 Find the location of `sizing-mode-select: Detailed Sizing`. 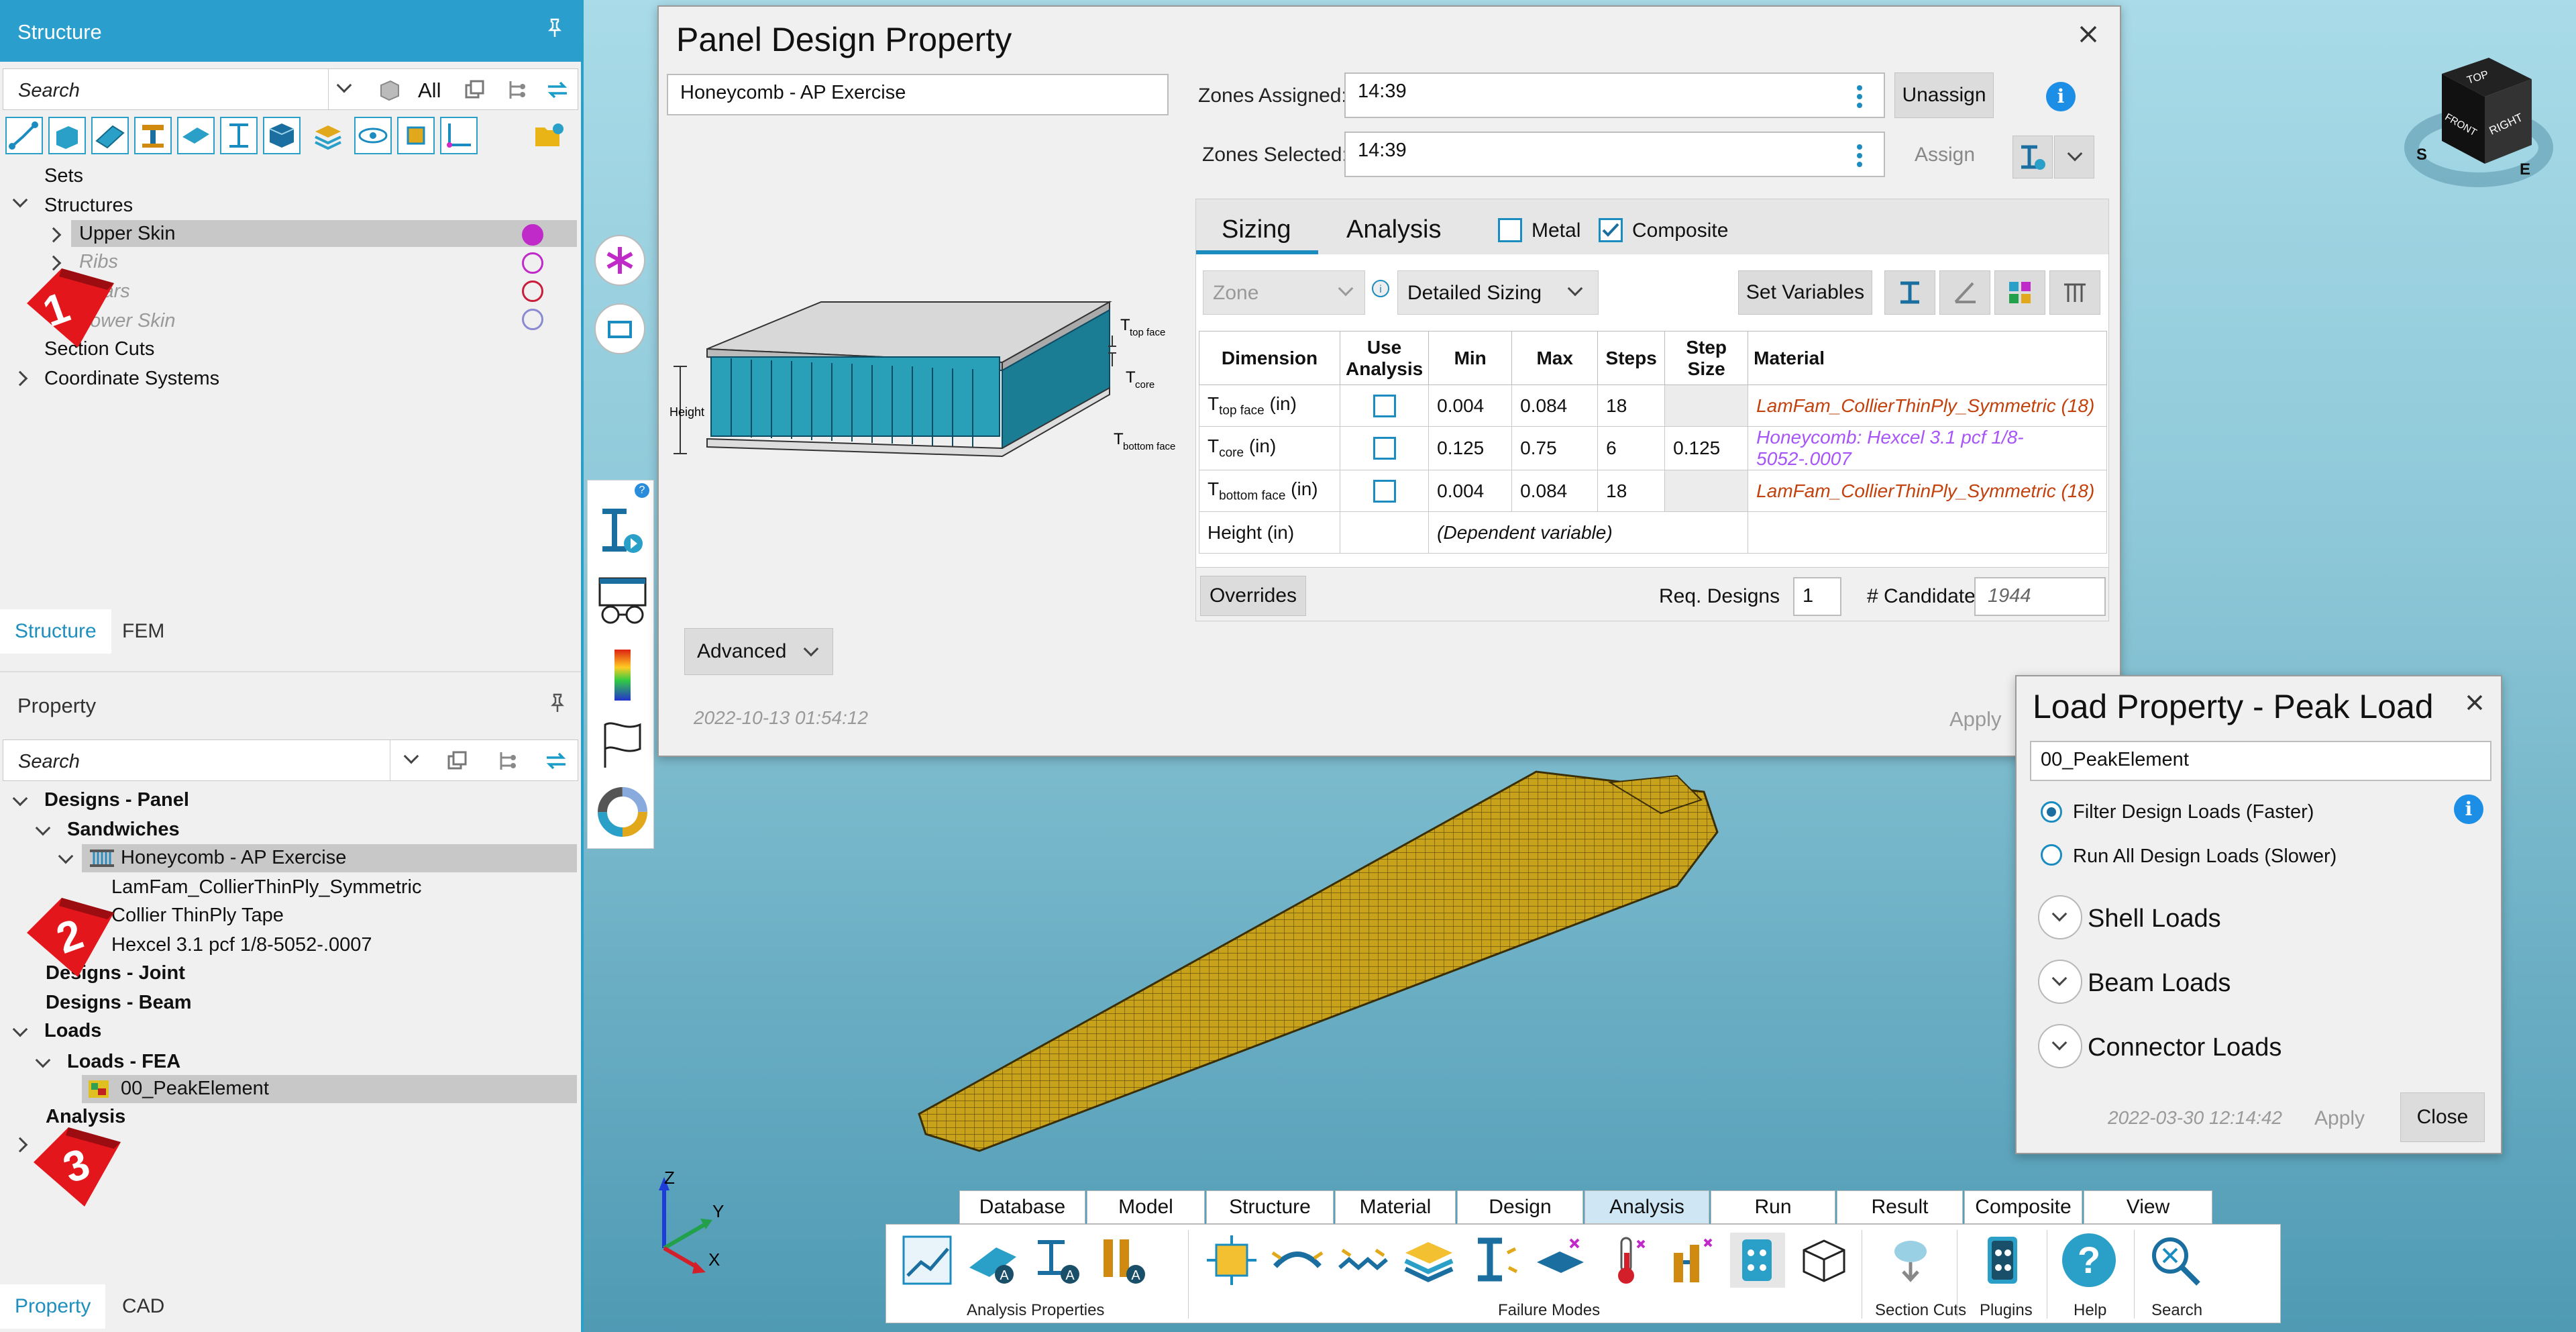

sizing-mode-select: Detailed Sizing is located at coordinates (1498, 292).